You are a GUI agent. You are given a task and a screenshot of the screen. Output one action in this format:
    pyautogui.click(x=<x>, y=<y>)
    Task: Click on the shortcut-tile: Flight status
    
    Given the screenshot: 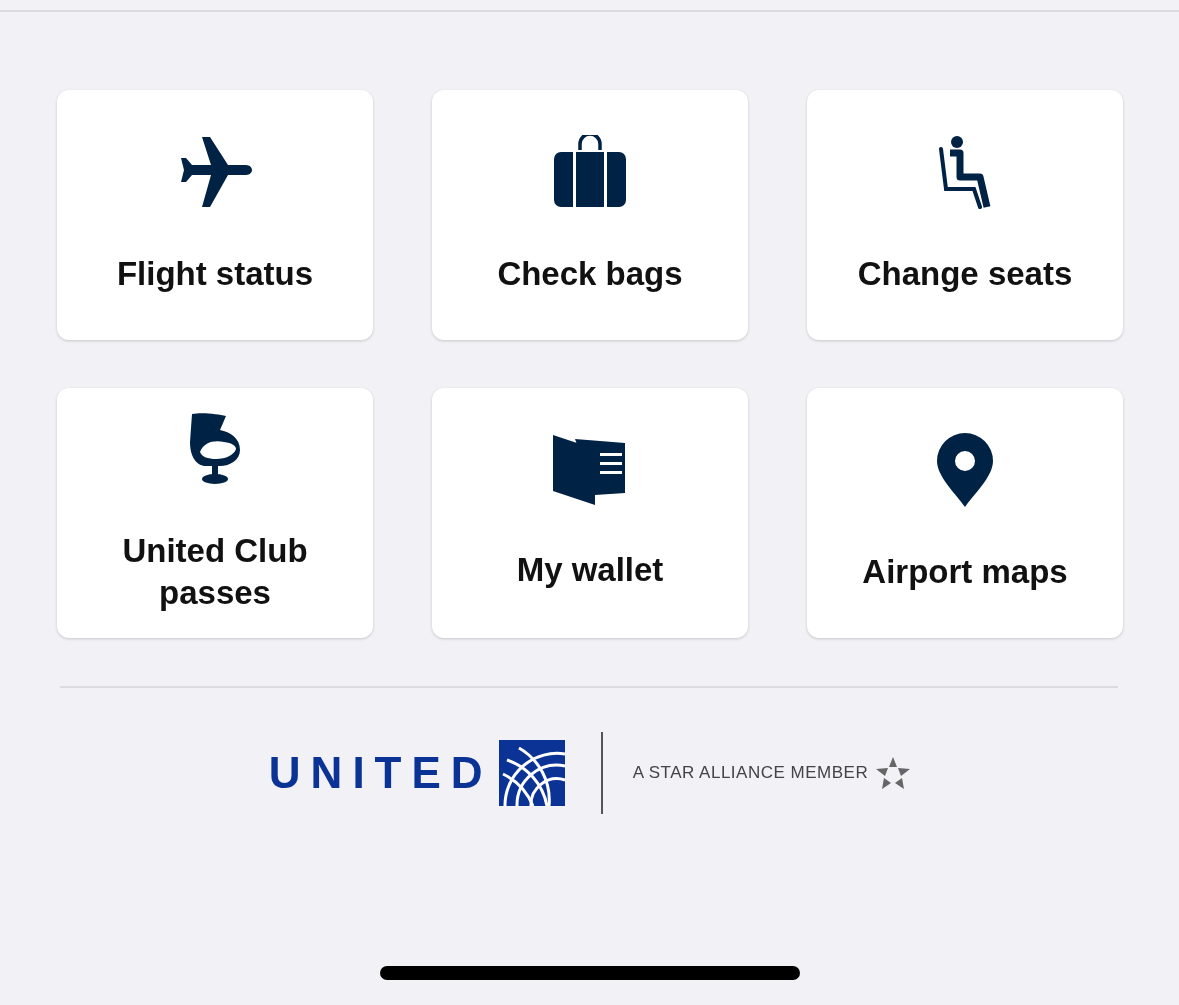 What is the action you would take?
    pyautogui.click(x=215, y=215)
    